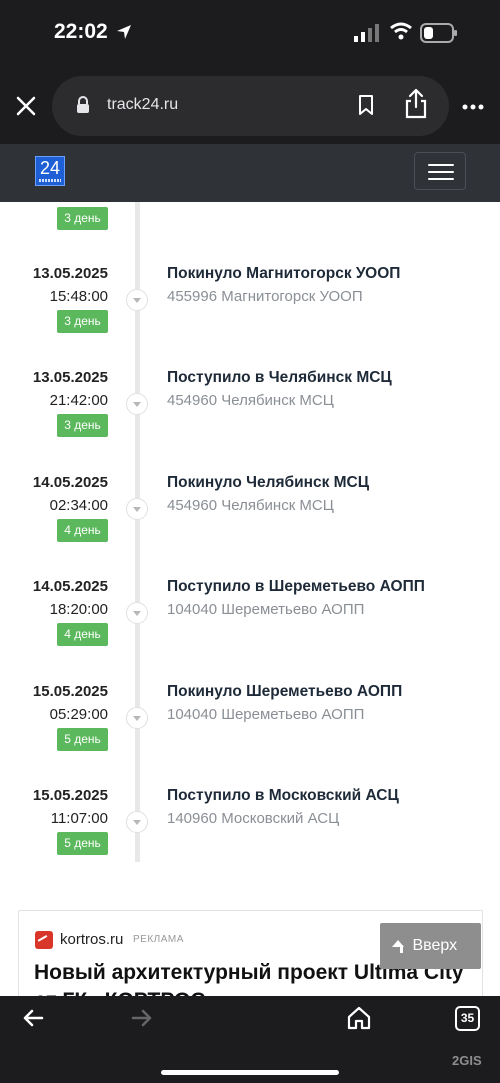 This screenshot has height=1083, width=500. What do you see at coordinates (124, 32) in the screenshot?
I see `location-arrow-icon` at bounding box center [124, 32].